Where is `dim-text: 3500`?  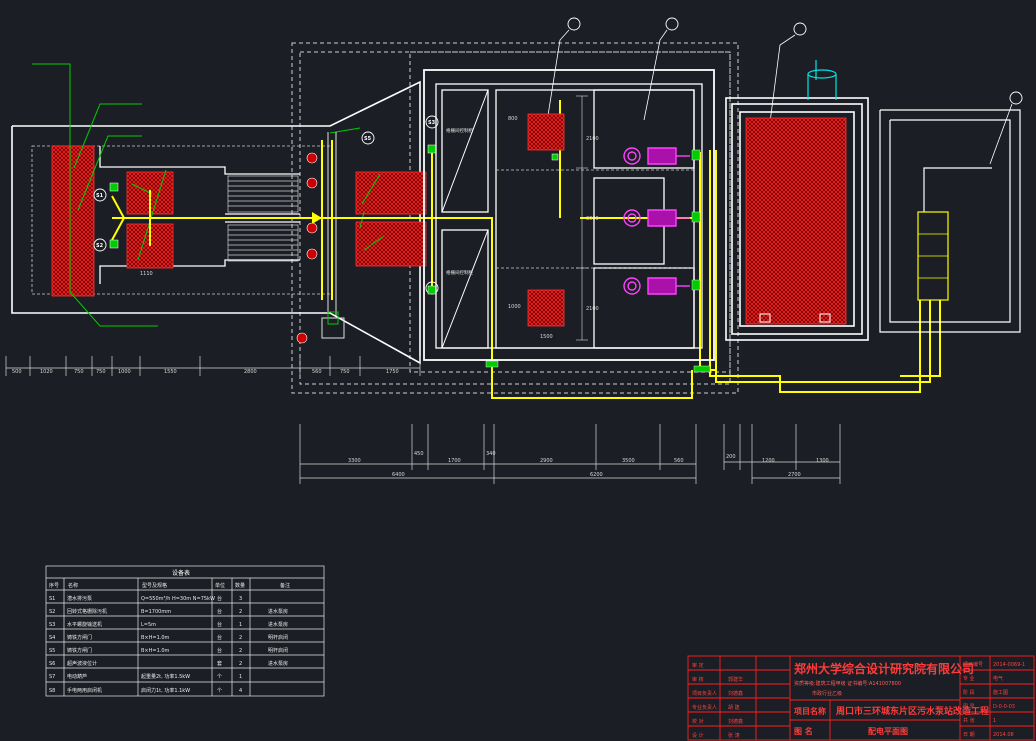
dim-text: 3500 is located at coordinates (628, 461).